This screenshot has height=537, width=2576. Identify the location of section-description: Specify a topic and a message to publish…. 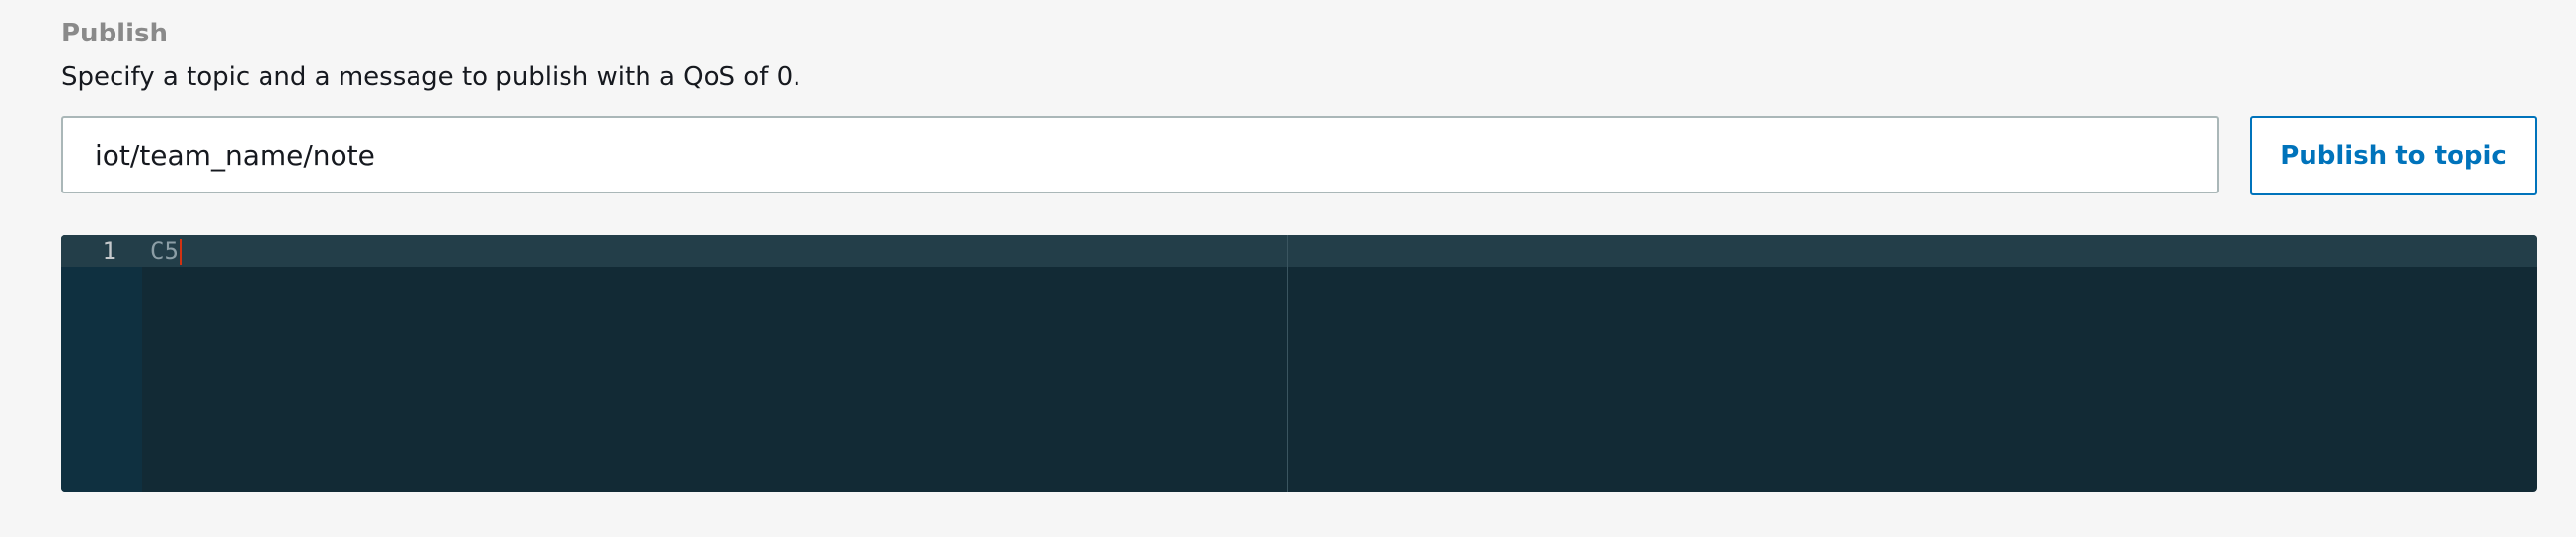
(431, 77).